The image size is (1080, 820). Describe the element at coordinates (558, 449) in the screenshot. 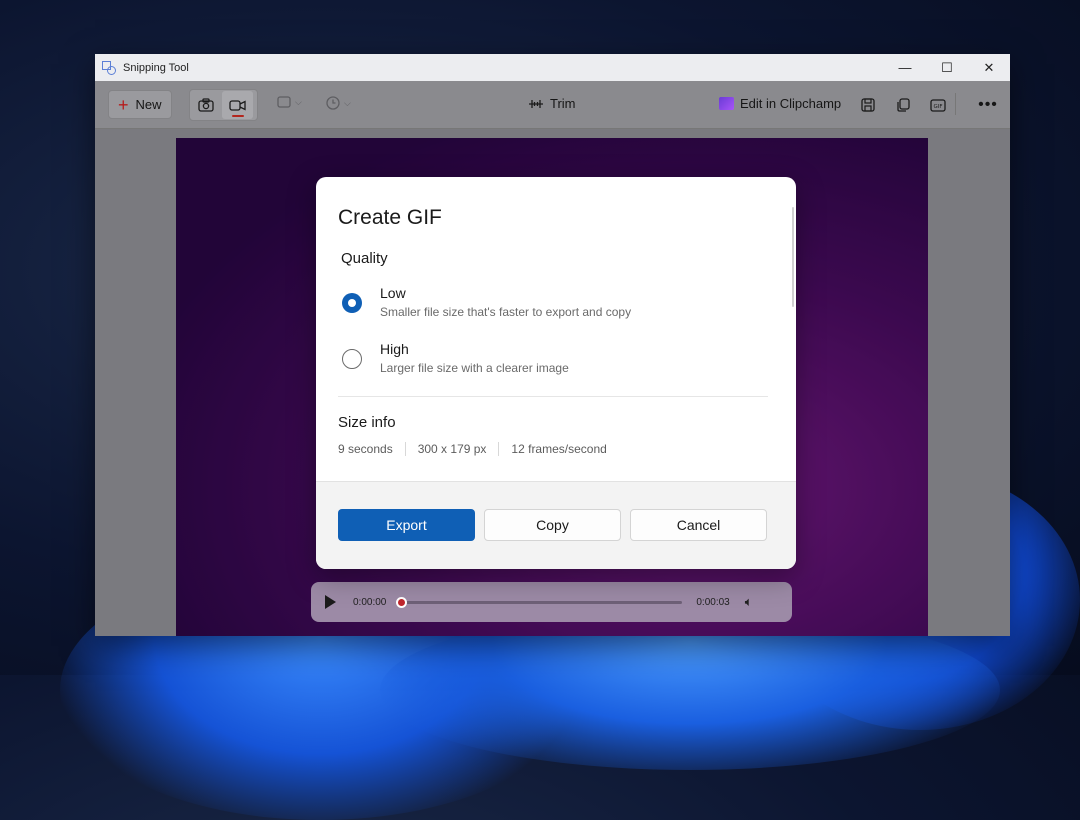

I see `size-info-framerate: 12 frames/second` at that location.